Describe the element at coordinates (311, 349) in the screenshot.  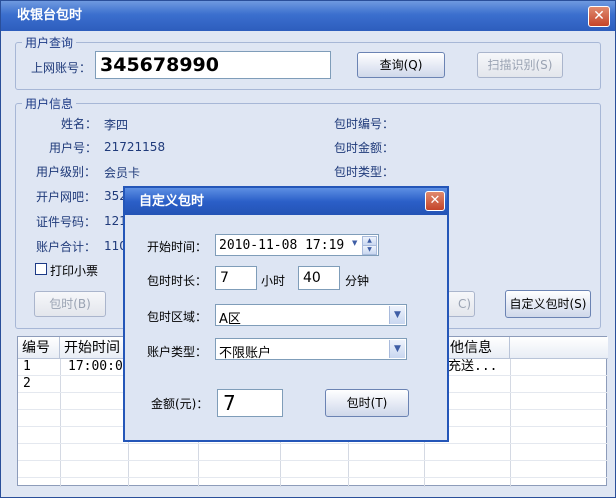
I see `account-type-select: 不限账户 ▼` at that location.